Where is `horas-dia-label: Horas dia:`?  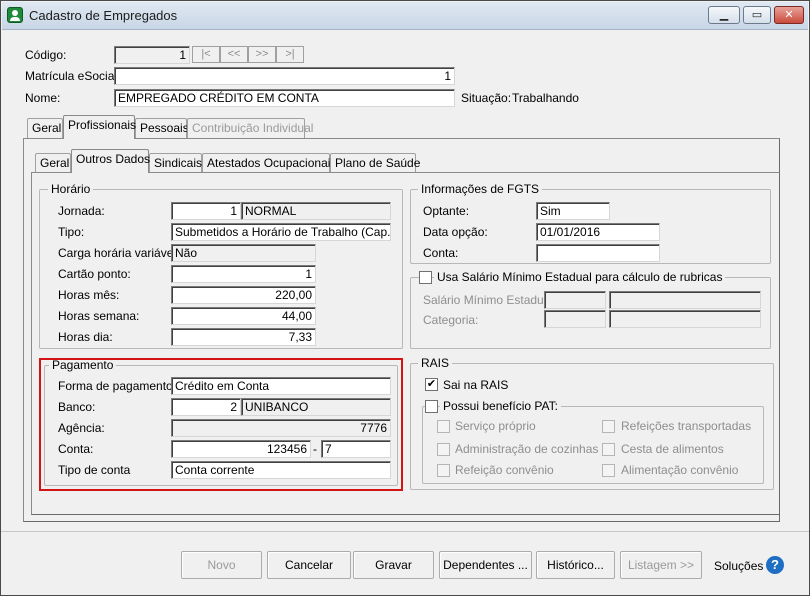 horas-dia-label: Horas dia: is located at coordinates (85, 337).